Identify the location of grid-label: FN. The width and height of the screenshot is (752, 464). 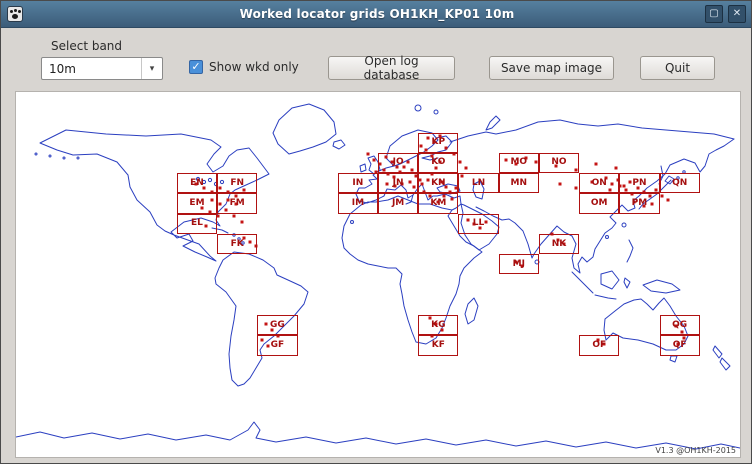
(237, 182).